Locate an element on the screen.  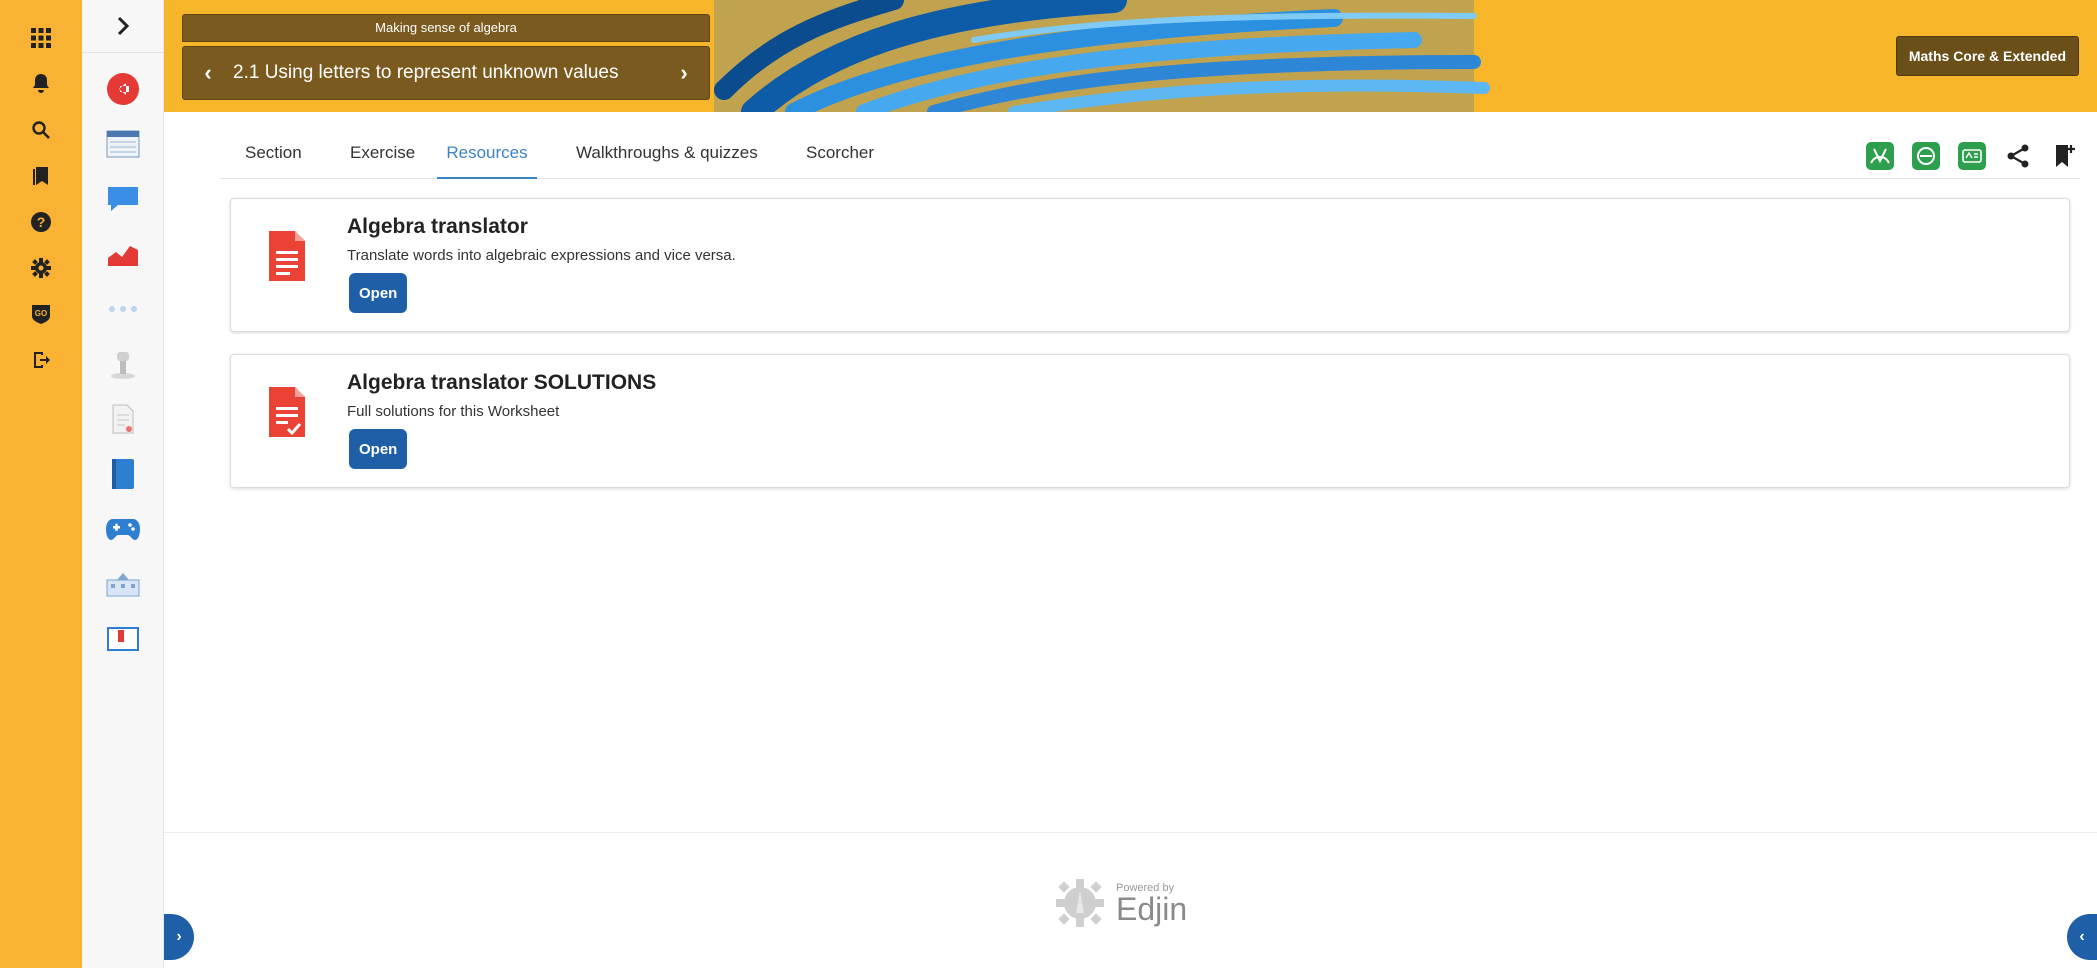
contents-table-icon is located at coordinates (123, 144).